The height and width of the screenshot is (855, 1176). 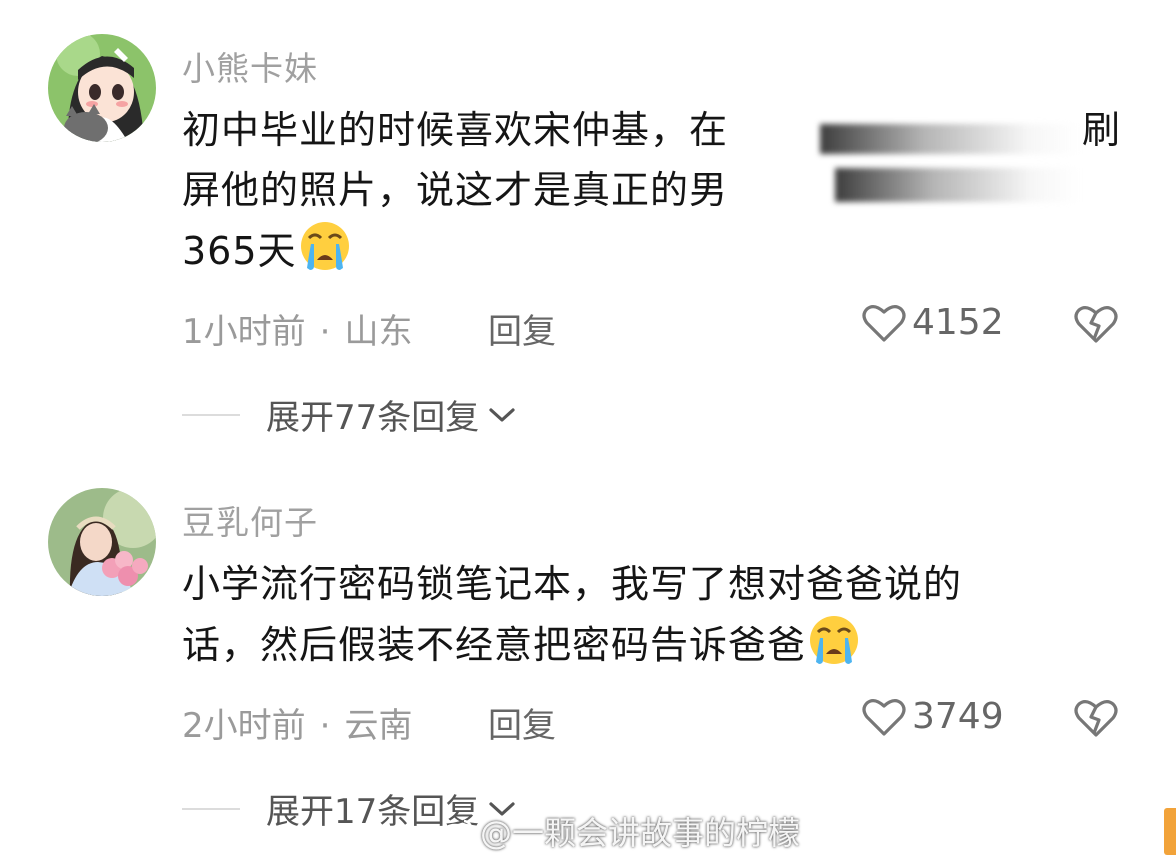 What do you see at coordinates (244, 726) in the screenshot?
I see `comment-time: 2小时前` at bounding box center [244, 726].